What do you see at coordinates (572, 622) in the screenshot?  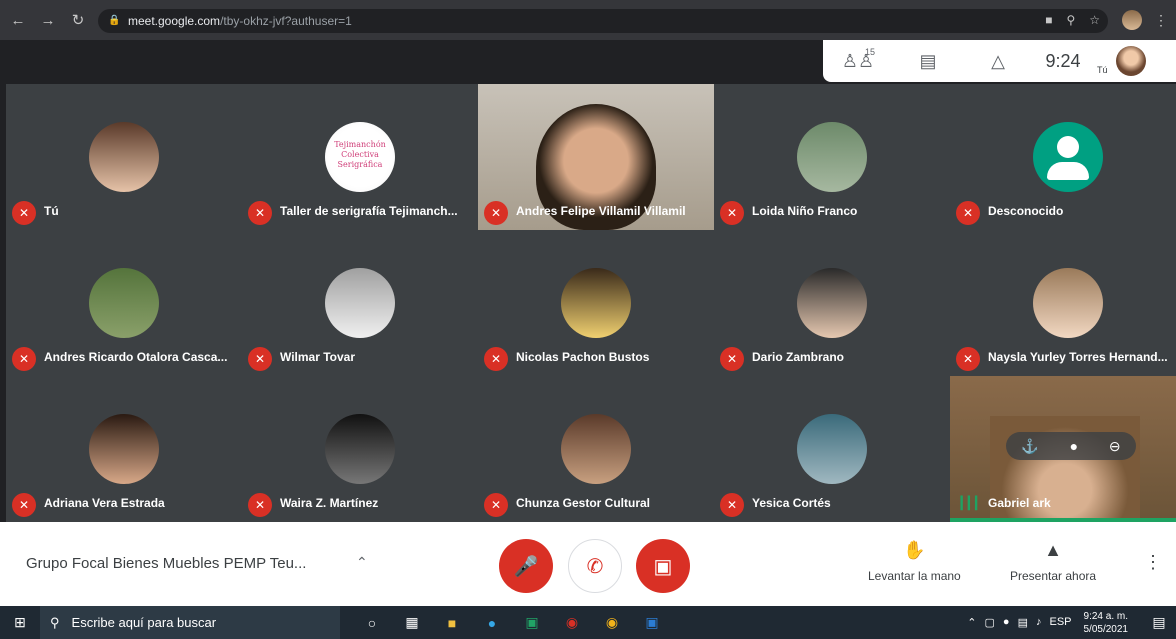 I see `record-app-icon: ◉` at bounding box center [572, 622].